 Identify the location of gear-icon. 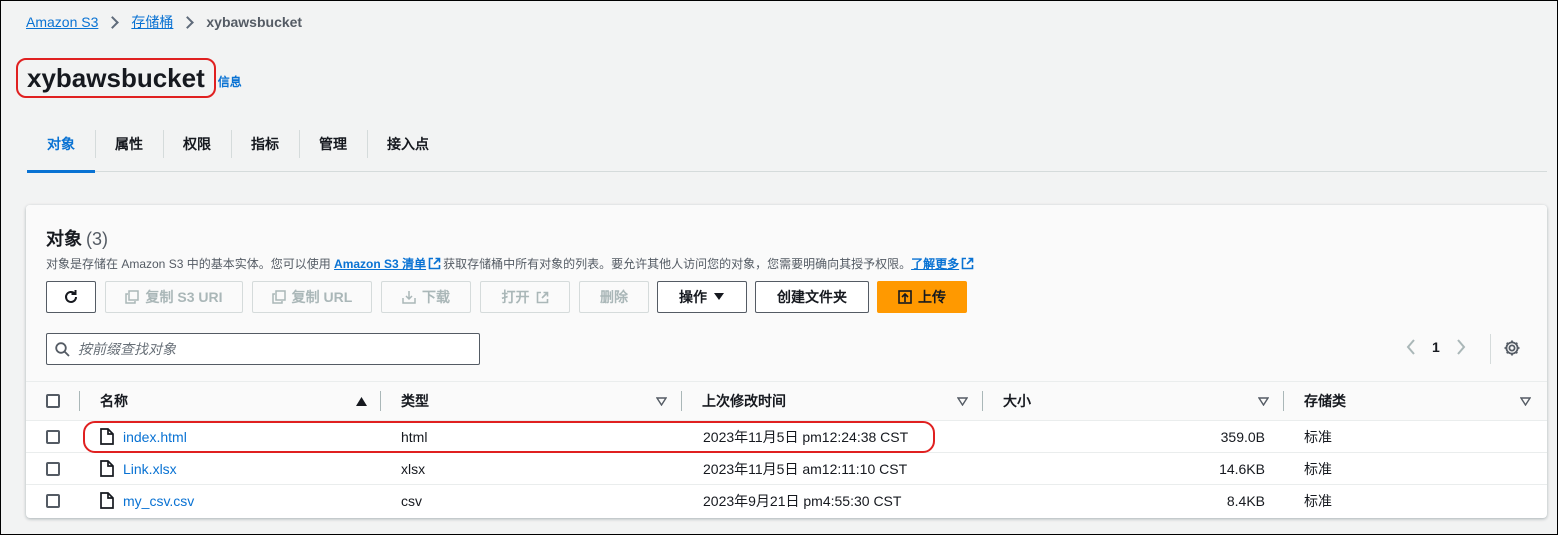
(1512, 348).